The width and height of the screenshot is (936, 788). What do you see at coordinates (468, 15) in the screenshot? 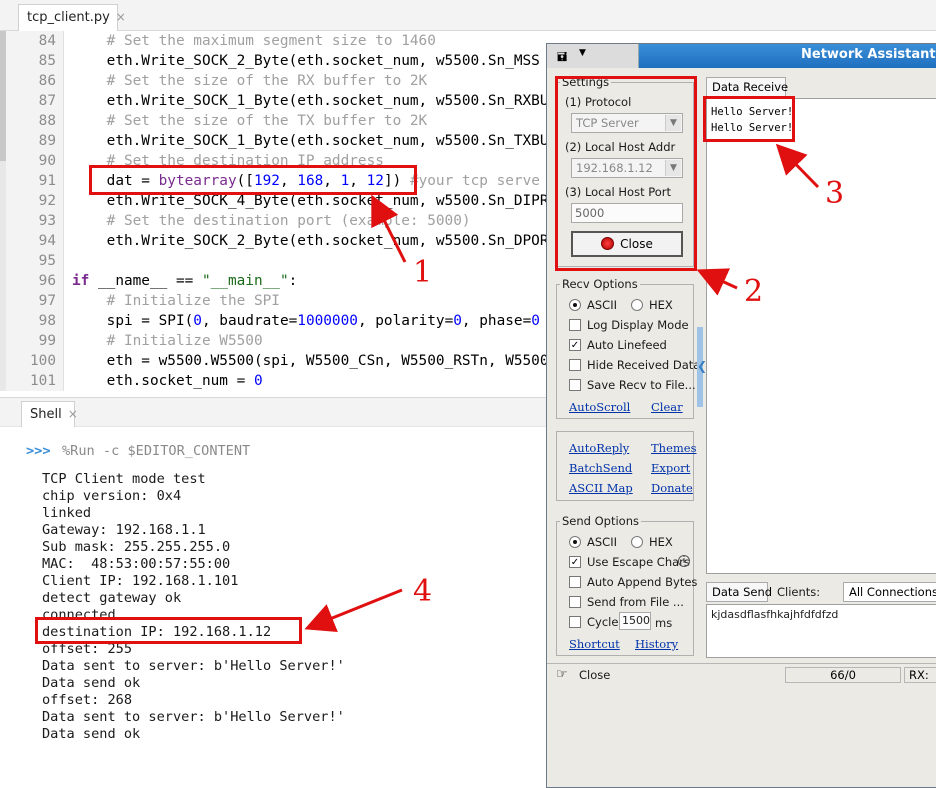
I see `editor-tab-bar: tcp_client.py ×` at bounding box center [468, 15].